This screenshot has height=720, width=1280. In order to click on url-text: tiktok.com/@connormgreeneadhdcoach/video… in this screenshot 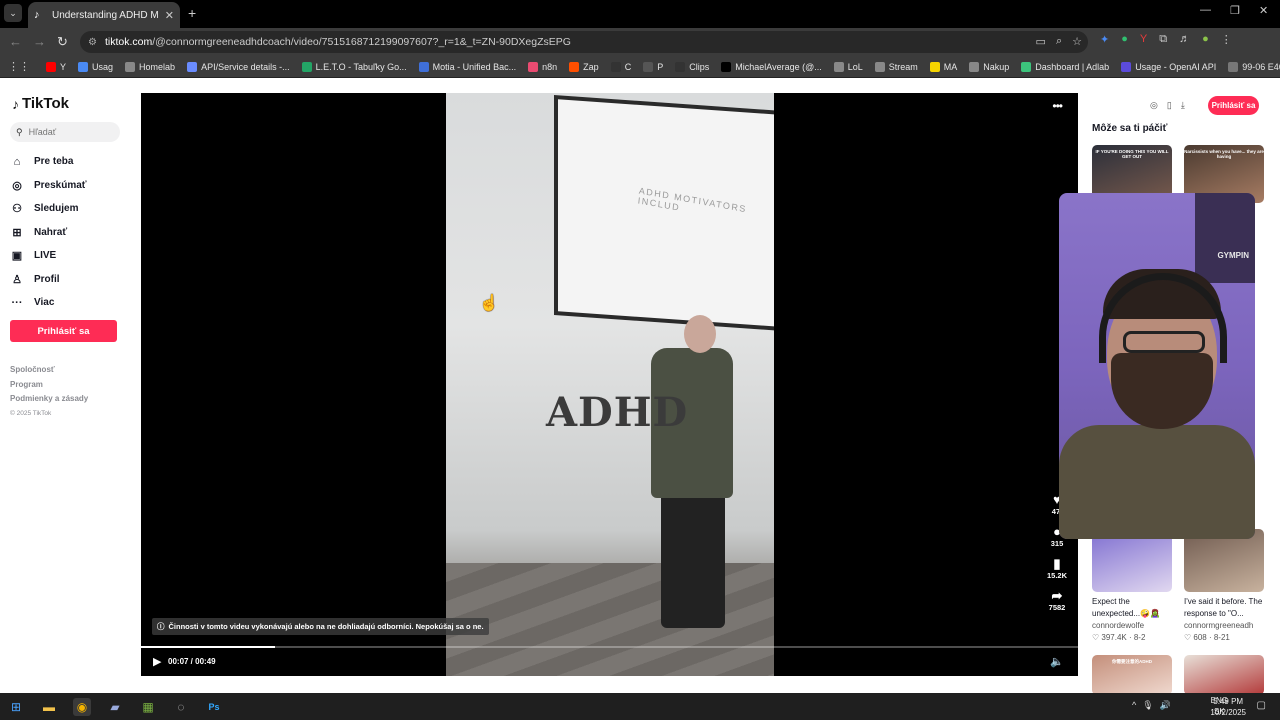, I will do `click(338, 42)`.